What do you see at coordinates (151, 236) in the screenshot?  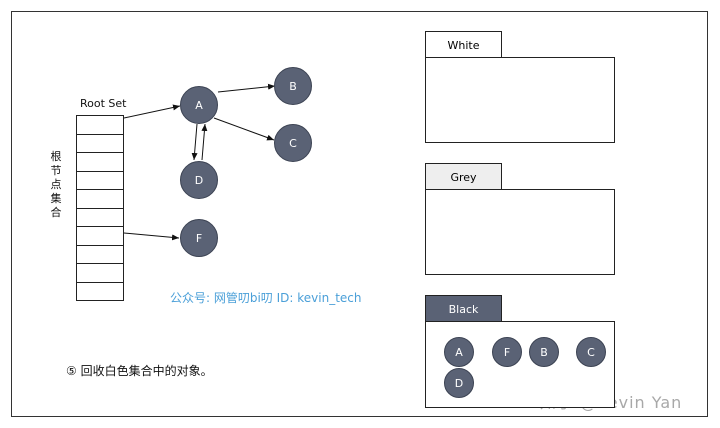 I see `edge-rootset-f` at bounding box center [151, 236].